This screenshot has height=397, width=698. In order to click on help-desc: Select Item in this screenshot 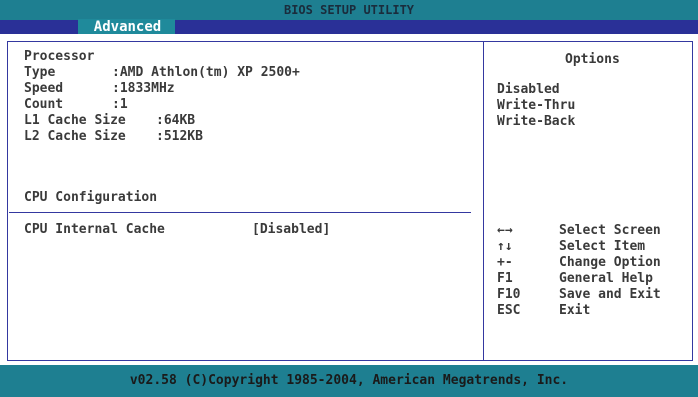, I will do `click(602, 246)`.